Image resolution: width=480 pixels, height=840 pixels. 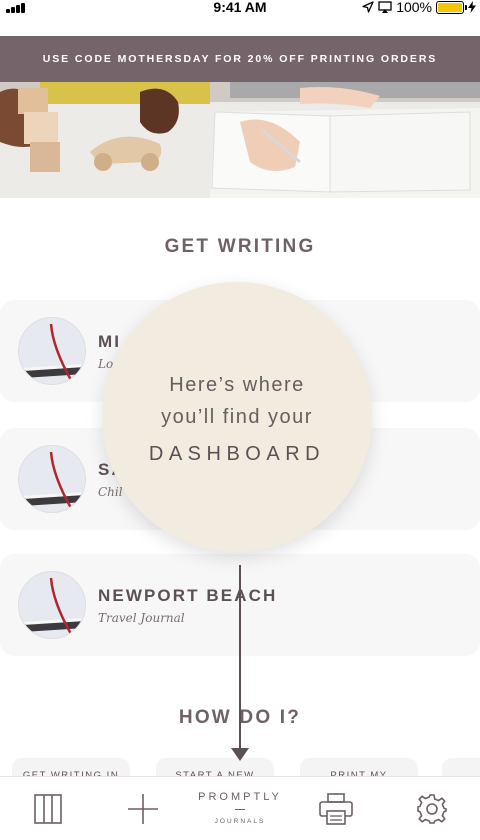 I want to click on gear-icon, so click(x=432, y=809).